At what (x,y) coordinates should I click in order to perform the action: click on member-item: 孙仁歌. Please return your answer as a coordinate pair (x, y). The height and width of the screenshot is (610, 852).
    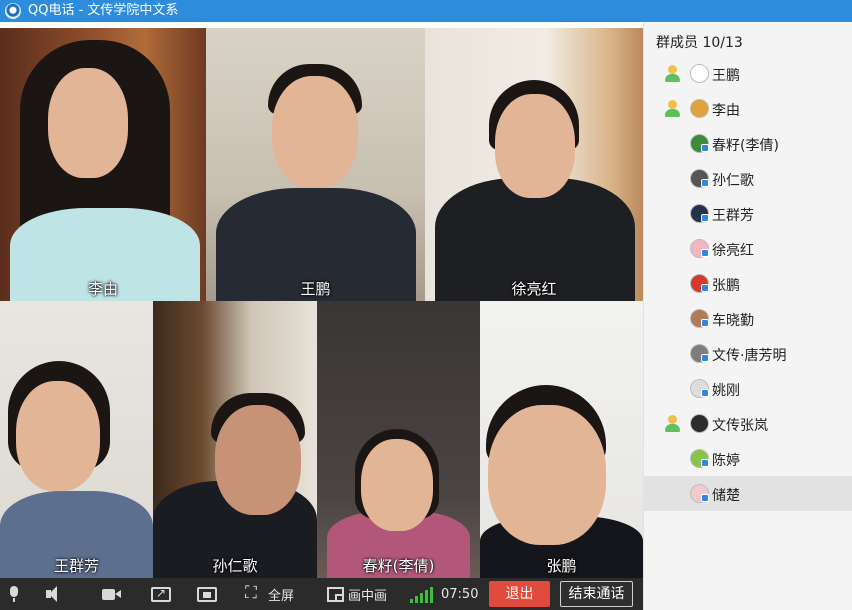
    Looking at the image, I should click on (748, 178).